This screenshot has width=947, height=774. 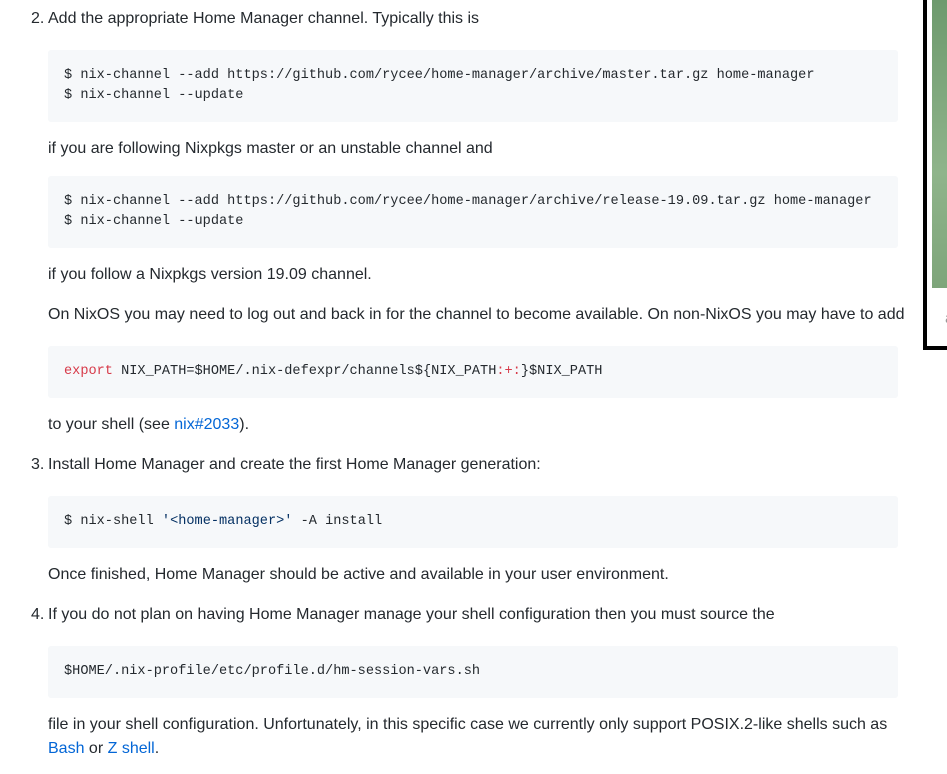 I want to click on code-string: '<home-manager>', so click(x=227, y=521).